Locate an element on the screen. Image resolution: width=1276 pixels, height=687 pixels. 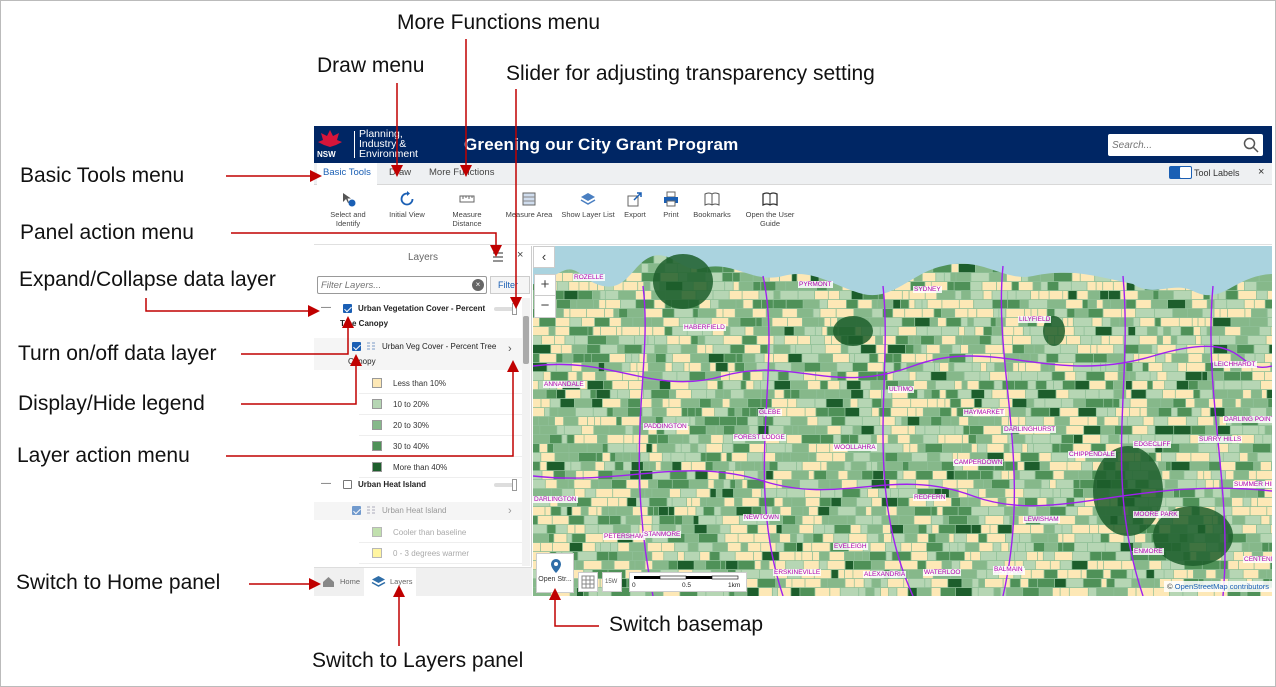
export-button: Export is located at coordinates (635, 205).